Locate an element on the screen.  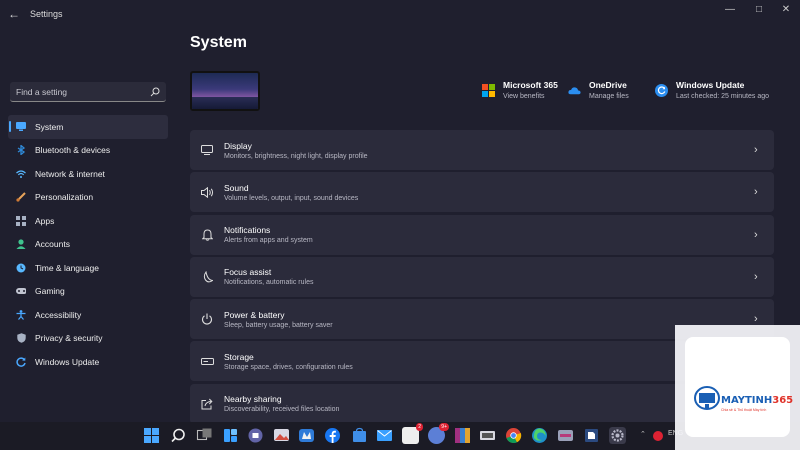
watermark-brand: MAYTINH365 is located at coordinates (757, 400).